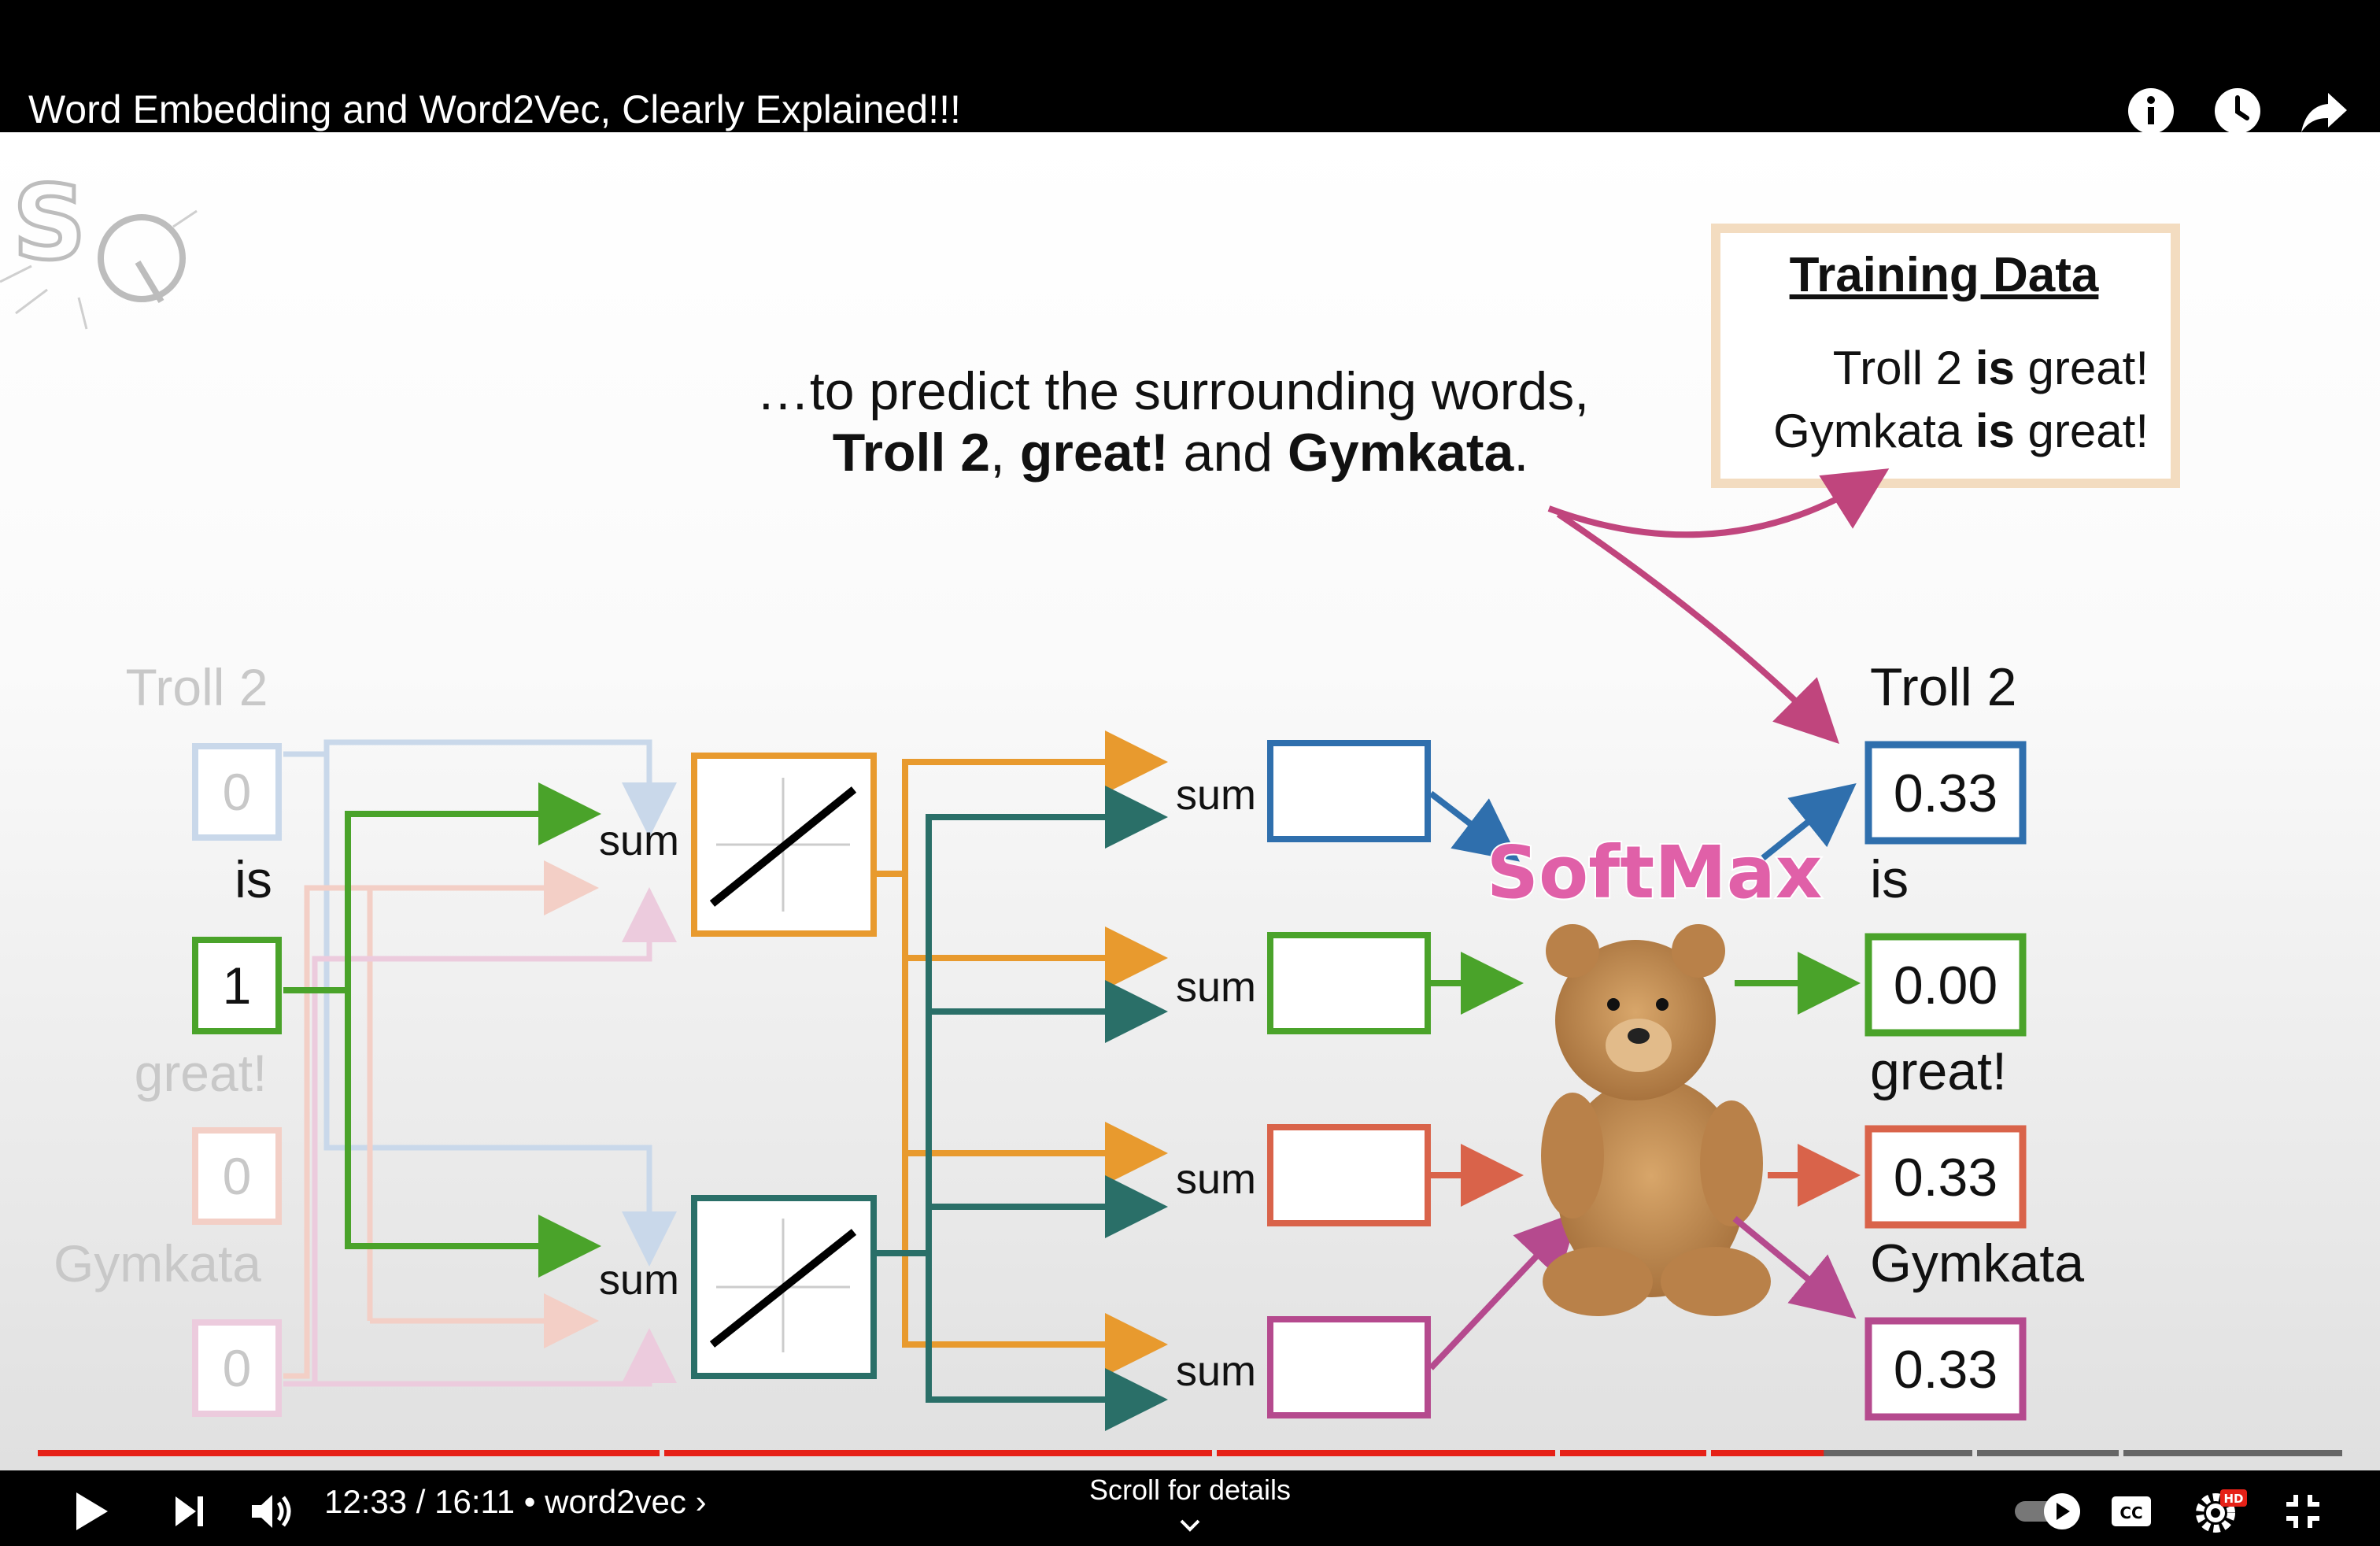 This screenshot has height=1546, width=2380. I want to click on input-nodes: Troll 2 0 is 1 great! 0 Gymkata 0, so click(168, 1037).